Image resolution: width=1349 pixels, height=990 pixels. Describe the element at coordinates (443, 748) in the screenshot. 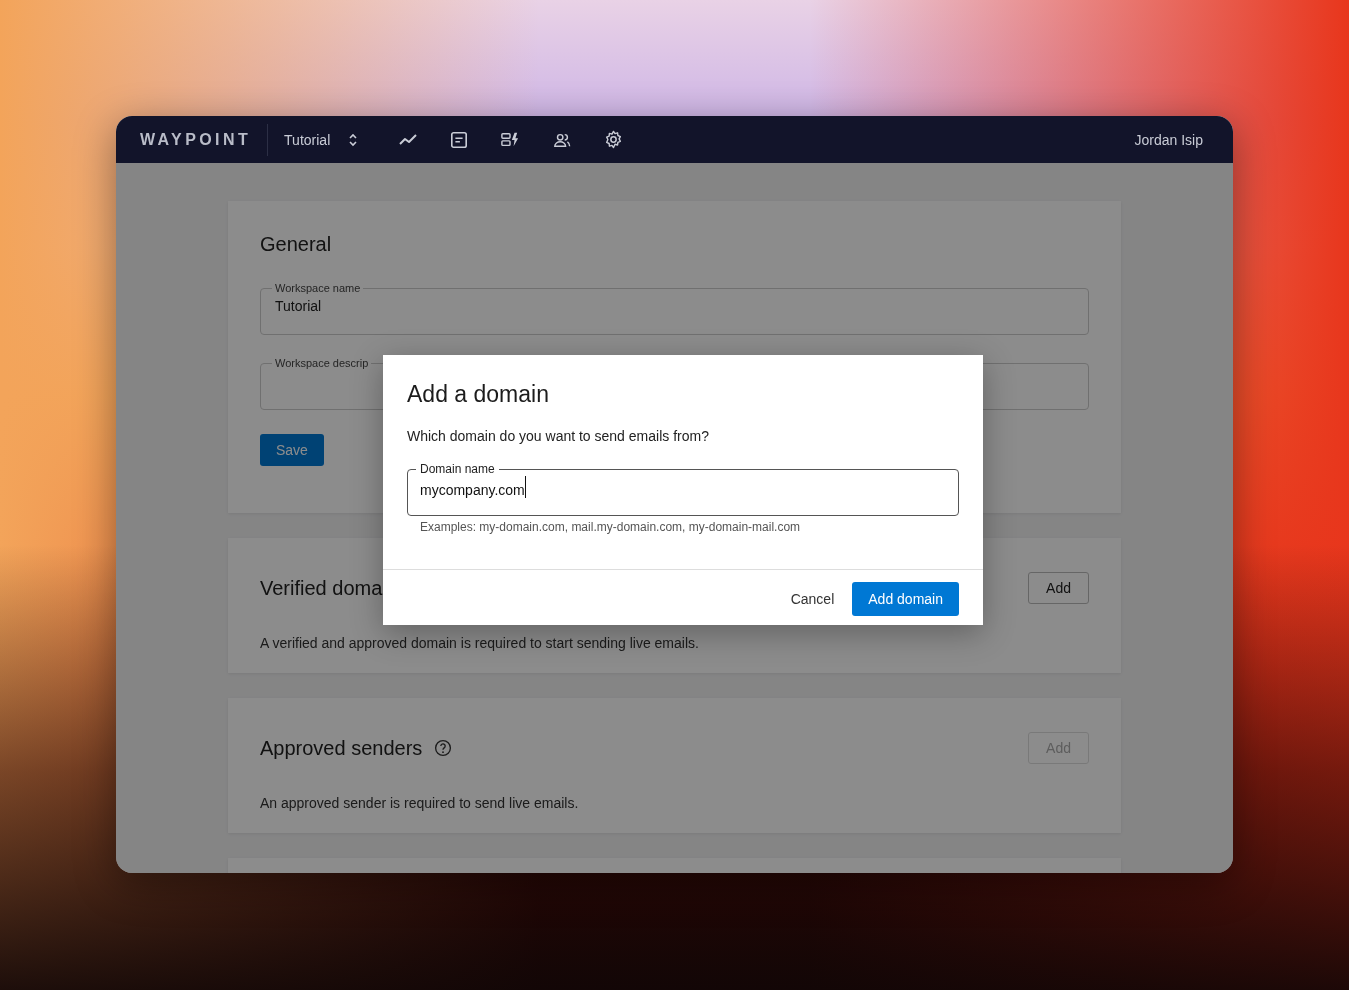

I see `help-icon` at that location.